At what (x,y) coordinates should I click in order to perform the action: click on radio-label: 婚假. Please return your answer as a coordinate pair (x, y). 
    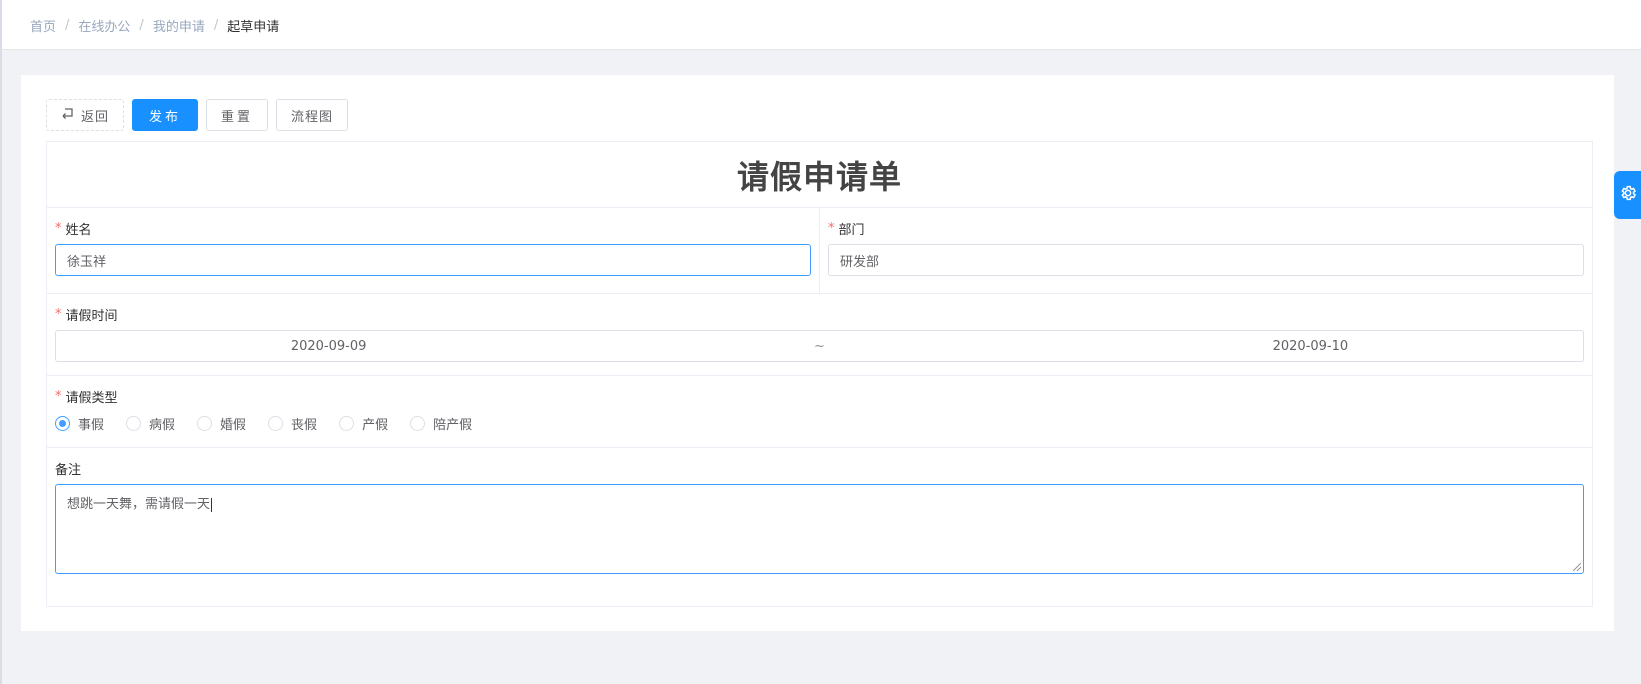
    Looking at the image, I should click on (233, 425).